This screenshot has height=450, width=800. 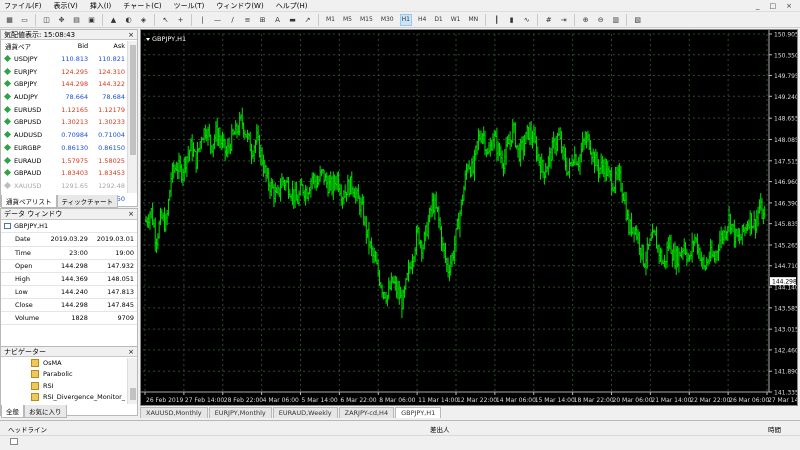 What do you see at coordinates (247, 20) in the screenshot?
I see `channel-icon: ≡` at bounding box center [247, 20].